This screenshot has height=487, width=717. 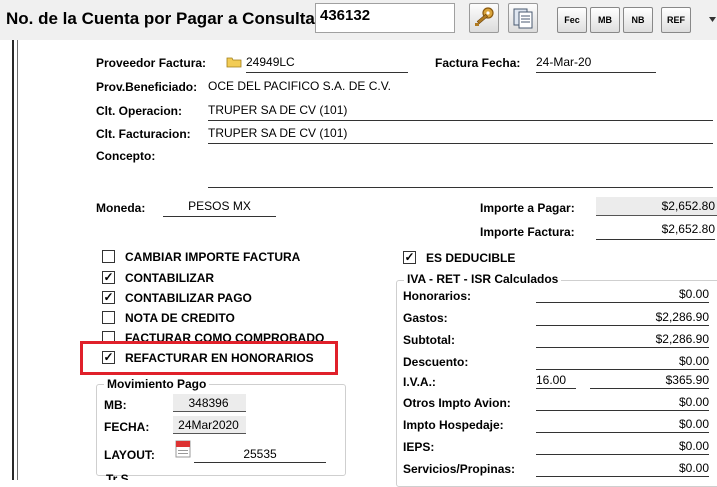 I want to click on otros-impto-avion-value: $0.00, so click(x=622, y=403).